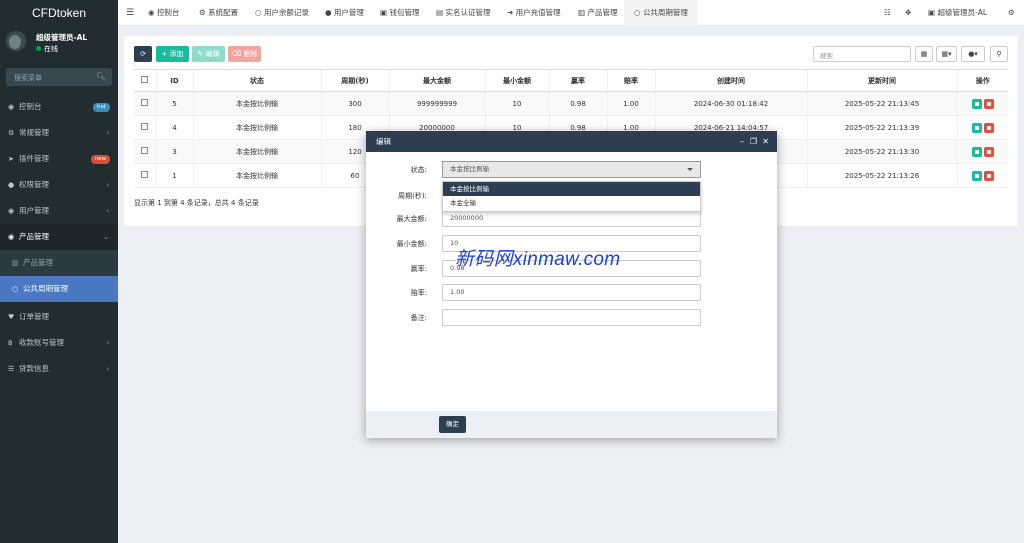 Image resolution: width=1024 pixels, height=543 pixels. I want to click on tab-kyc: ▤ 实名认证管理, so click(463, 13).